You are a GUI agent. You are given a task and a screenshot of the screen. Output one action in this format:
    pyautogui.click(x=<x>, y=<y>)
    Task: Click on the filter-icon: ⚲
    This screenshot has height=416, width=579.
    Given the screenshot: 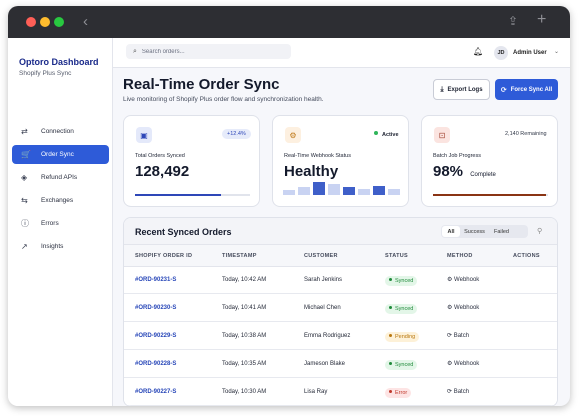 What is the action you would take?
    pyautogui.click(x=539, y=231)
    